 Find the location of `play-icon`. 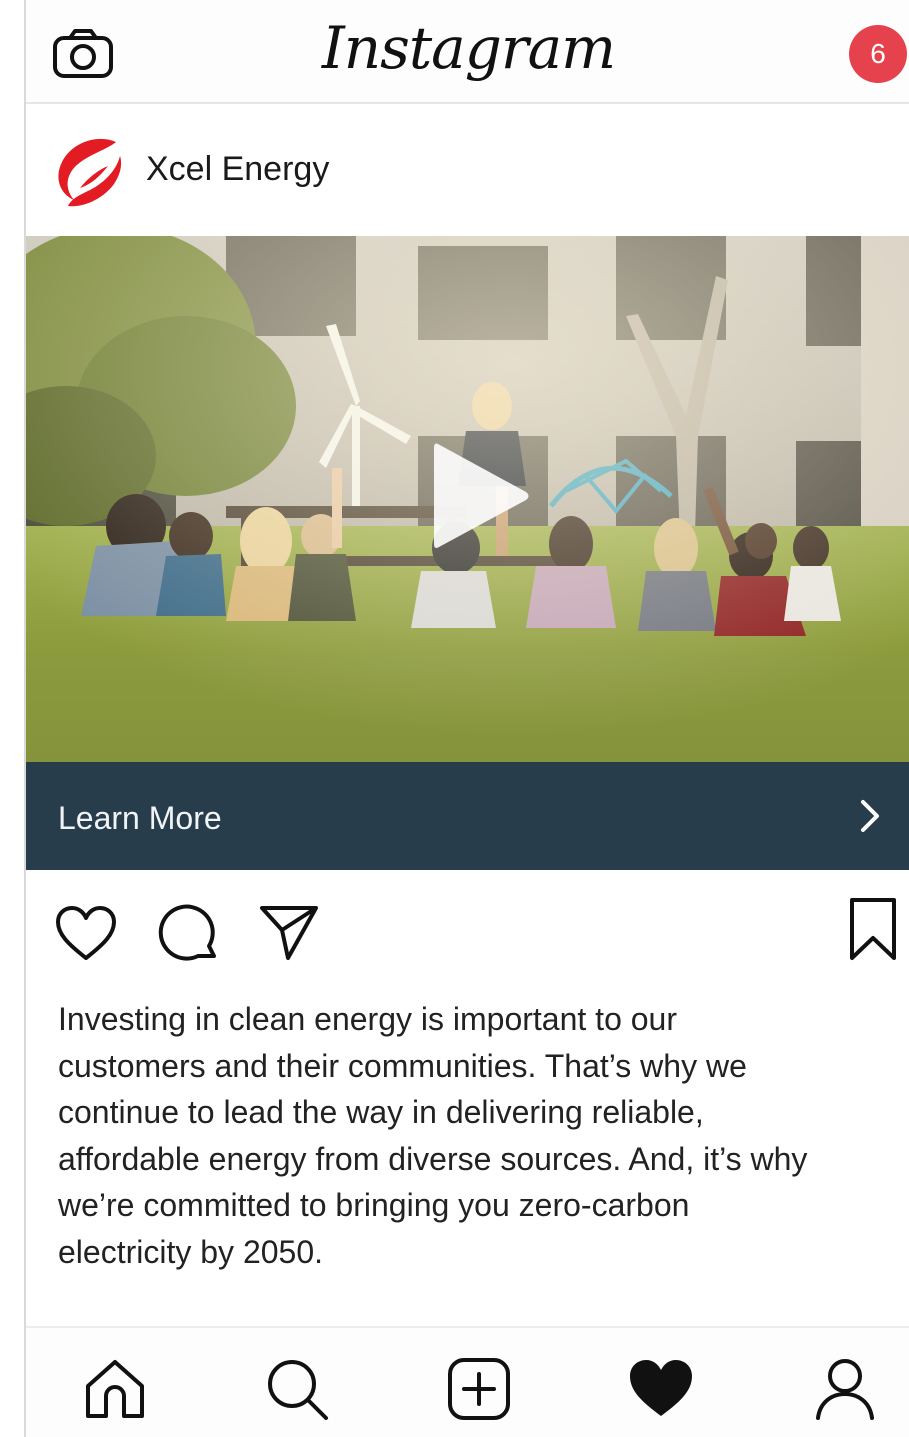

play-icon is located at coordinates (481, 496).